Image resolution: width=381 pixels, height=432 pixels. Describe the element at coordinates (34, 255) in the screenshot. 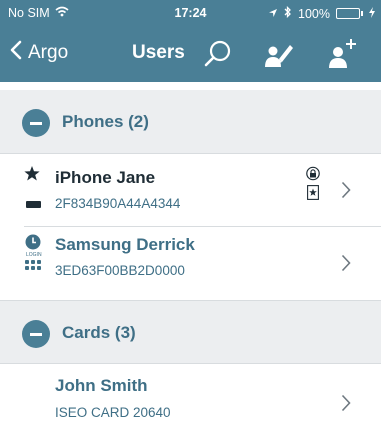

I see `login-text-icon: LOGIN` at that location.